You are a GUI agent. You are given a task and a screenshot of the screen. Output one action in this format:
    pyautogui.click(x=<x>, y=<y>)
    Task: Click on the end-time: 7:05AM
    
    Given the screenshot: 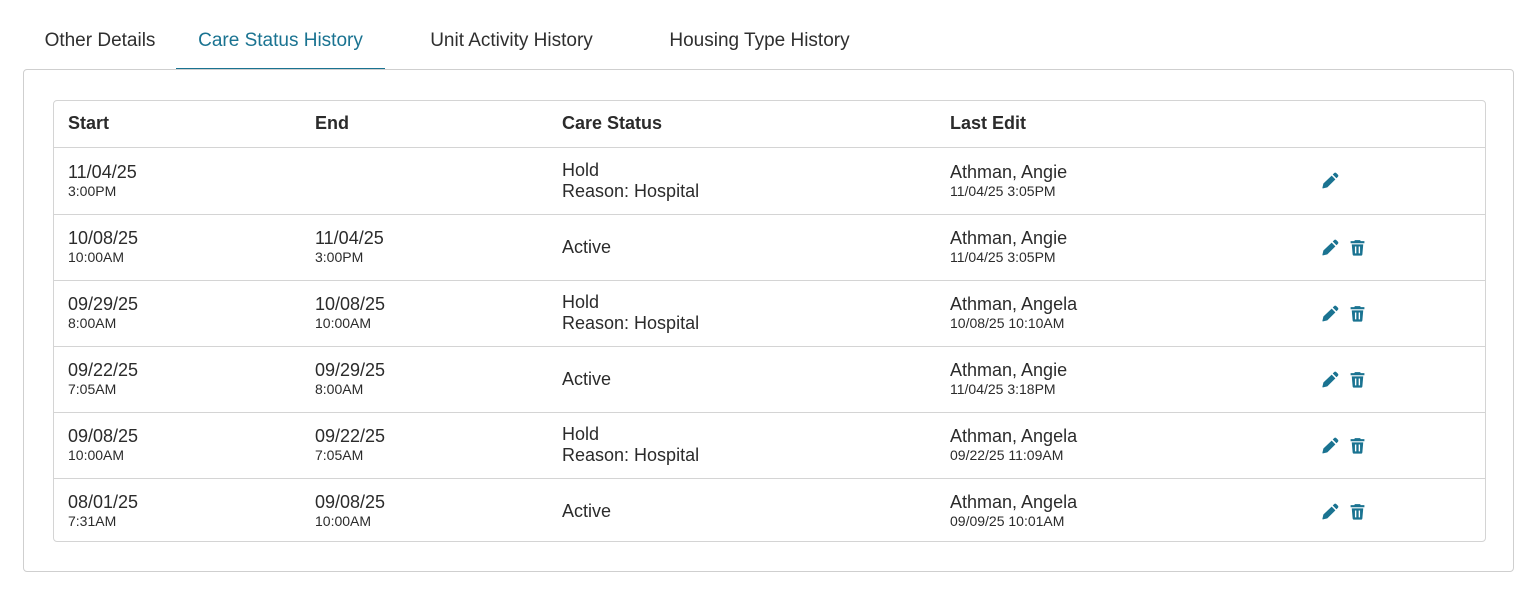 What is the action you would take?
    pyautogui.click(x=339, y=455)
    